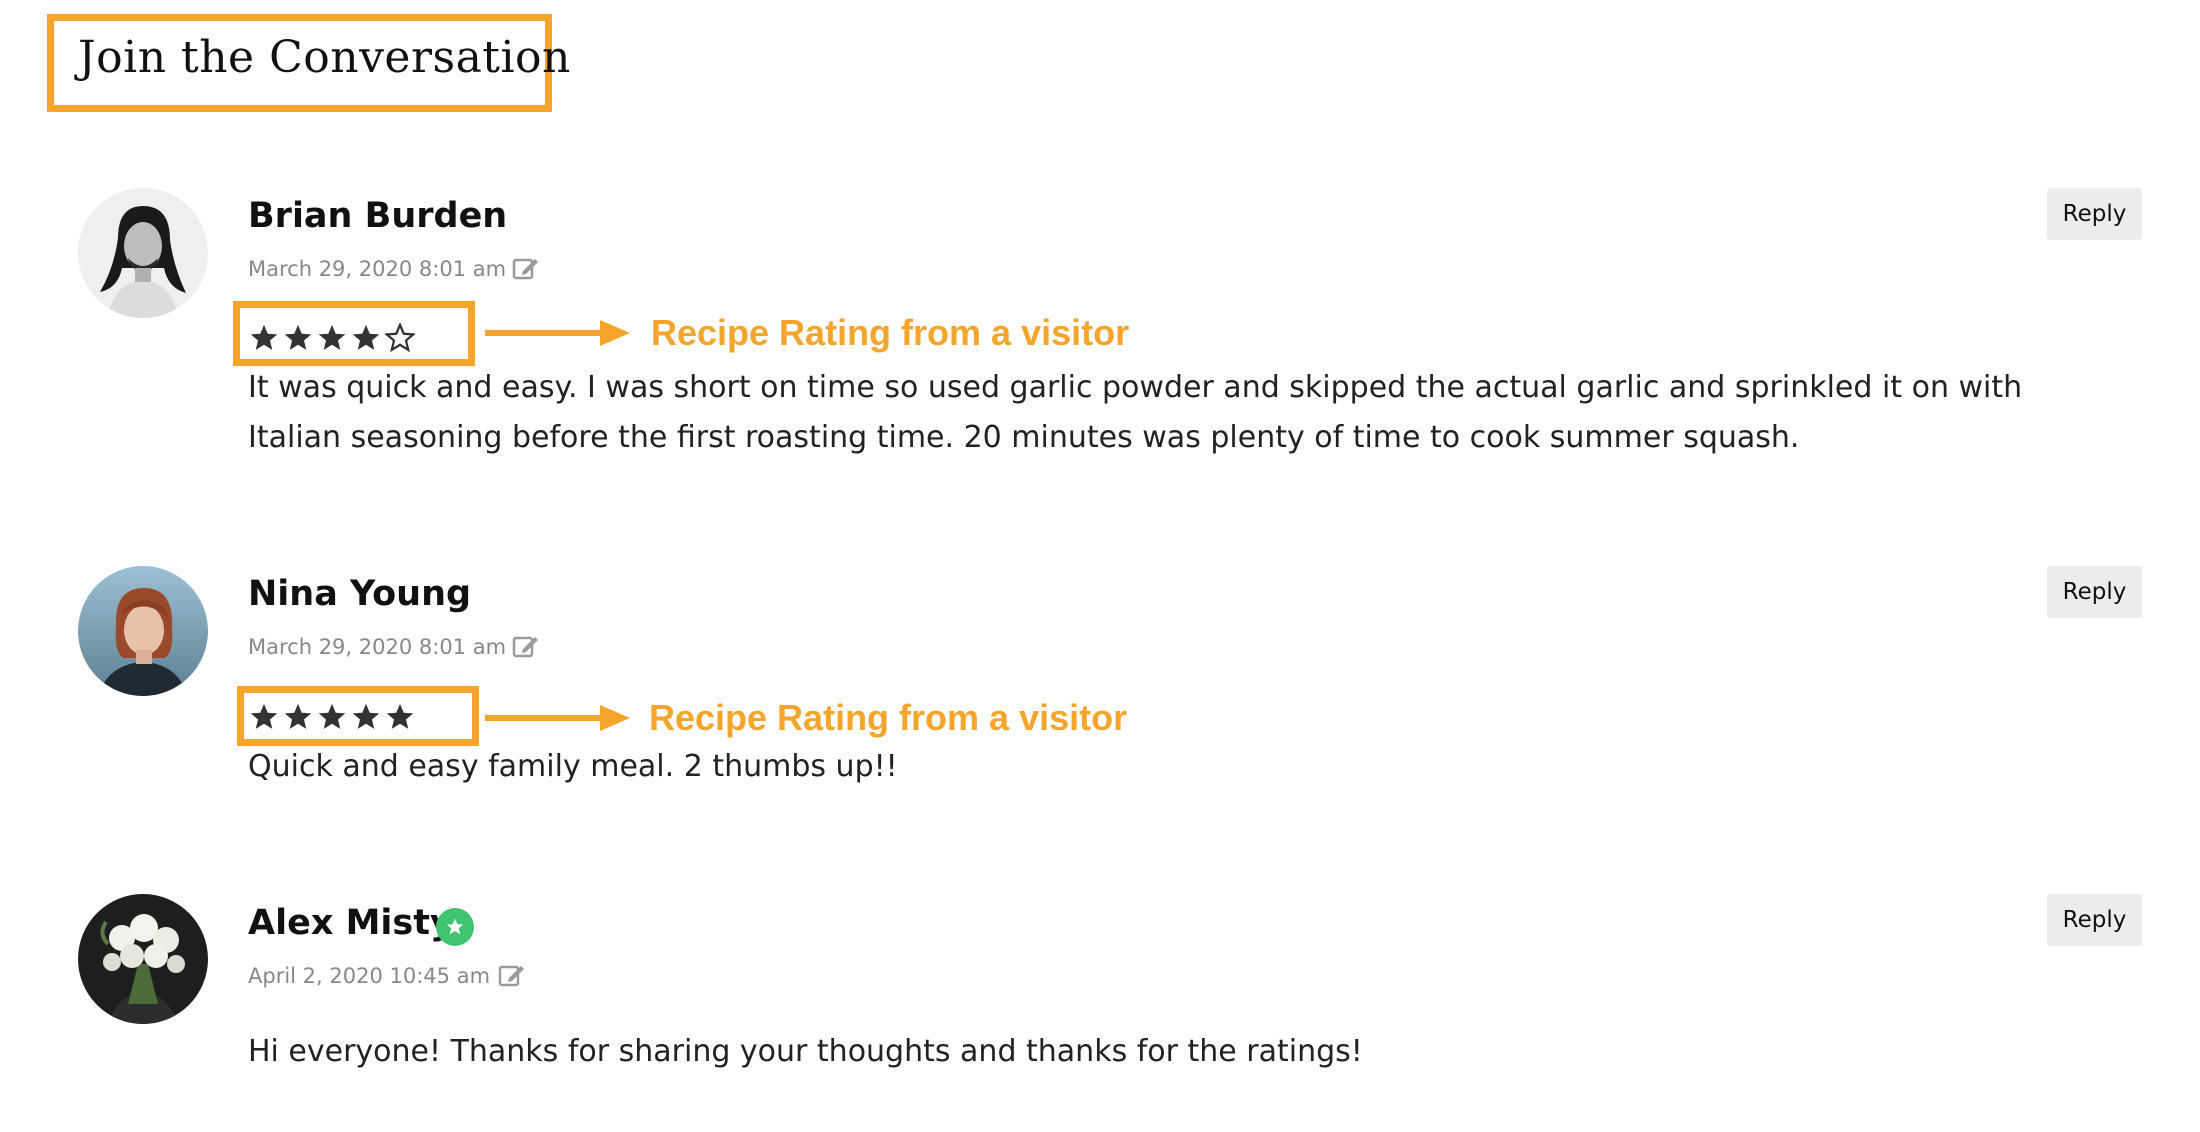 This screenshot has height=1132, width=2200. Describe the element at coordinates (350, 923) in the screenshot. I see `comment-author: Alex Misty` at that location.